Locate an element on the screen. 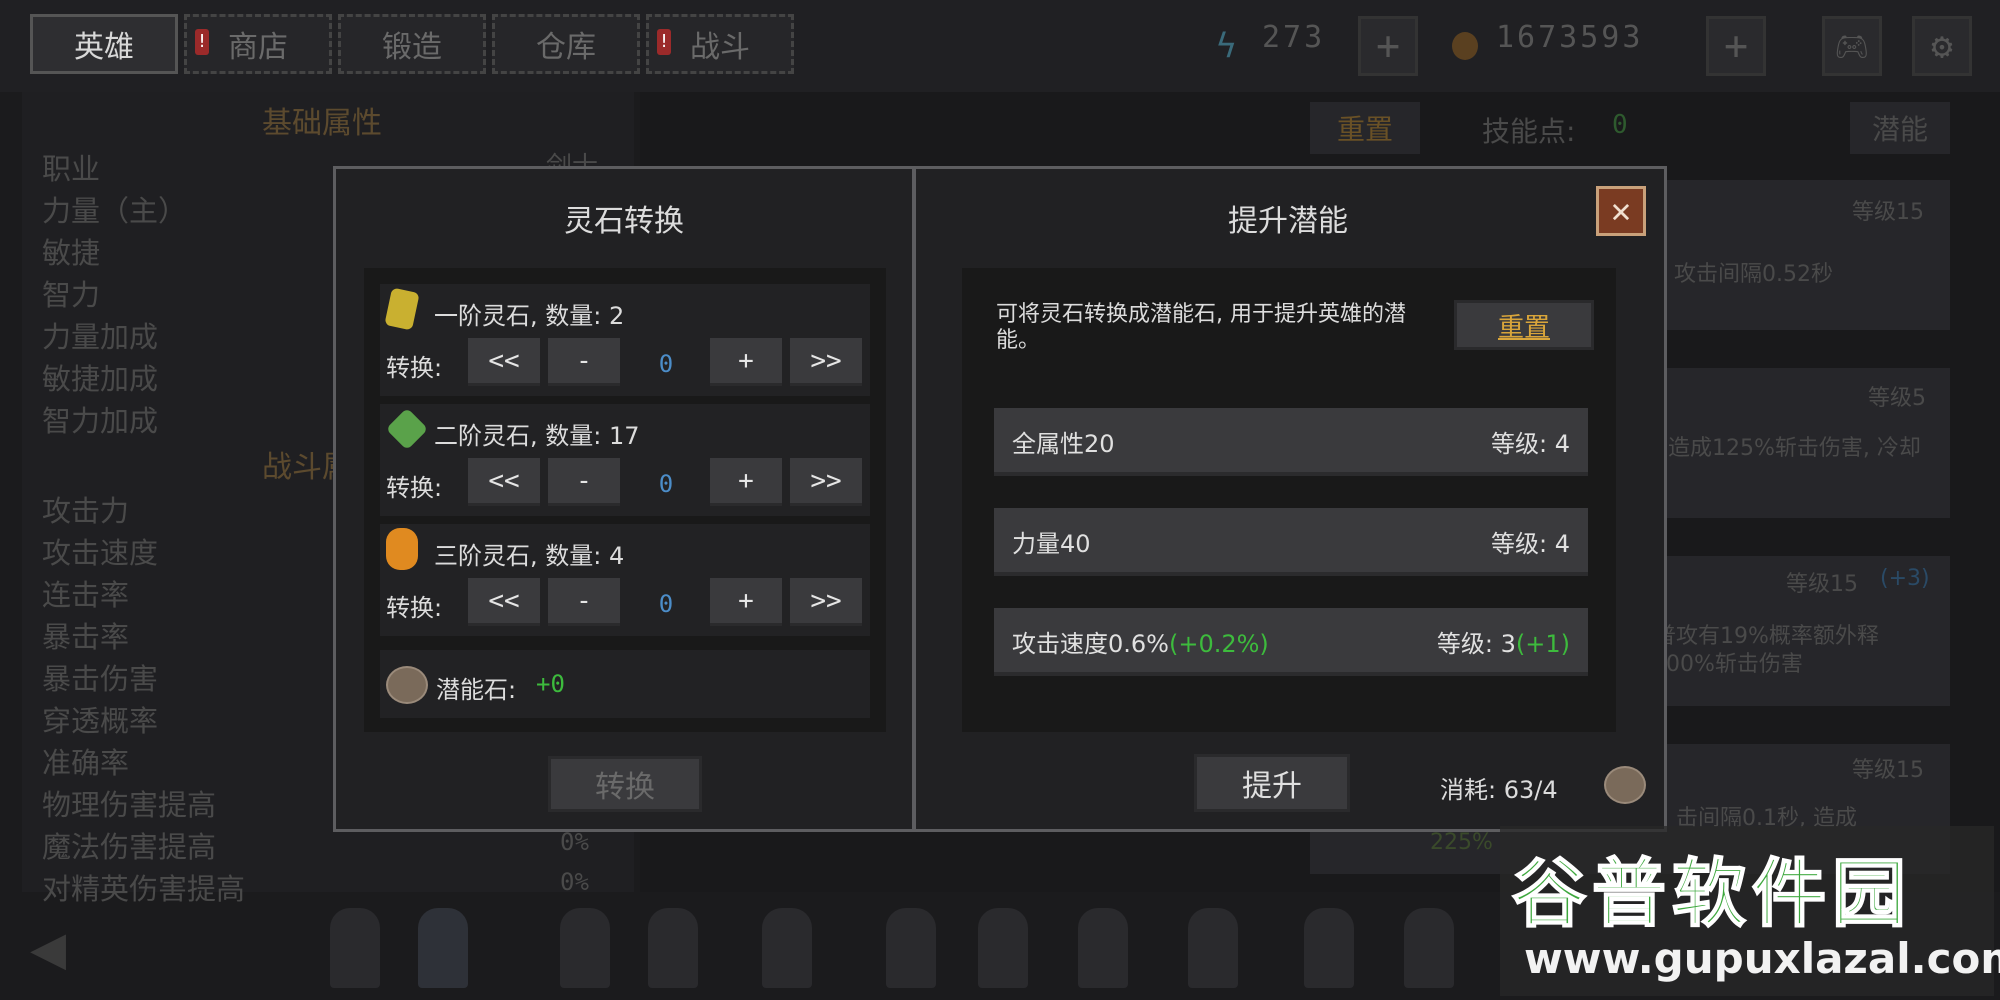 Image resolution: width=2000 pixels, height=1000 pixels. potential-reset-button: 重置 is located at coordinates (1524, 325).